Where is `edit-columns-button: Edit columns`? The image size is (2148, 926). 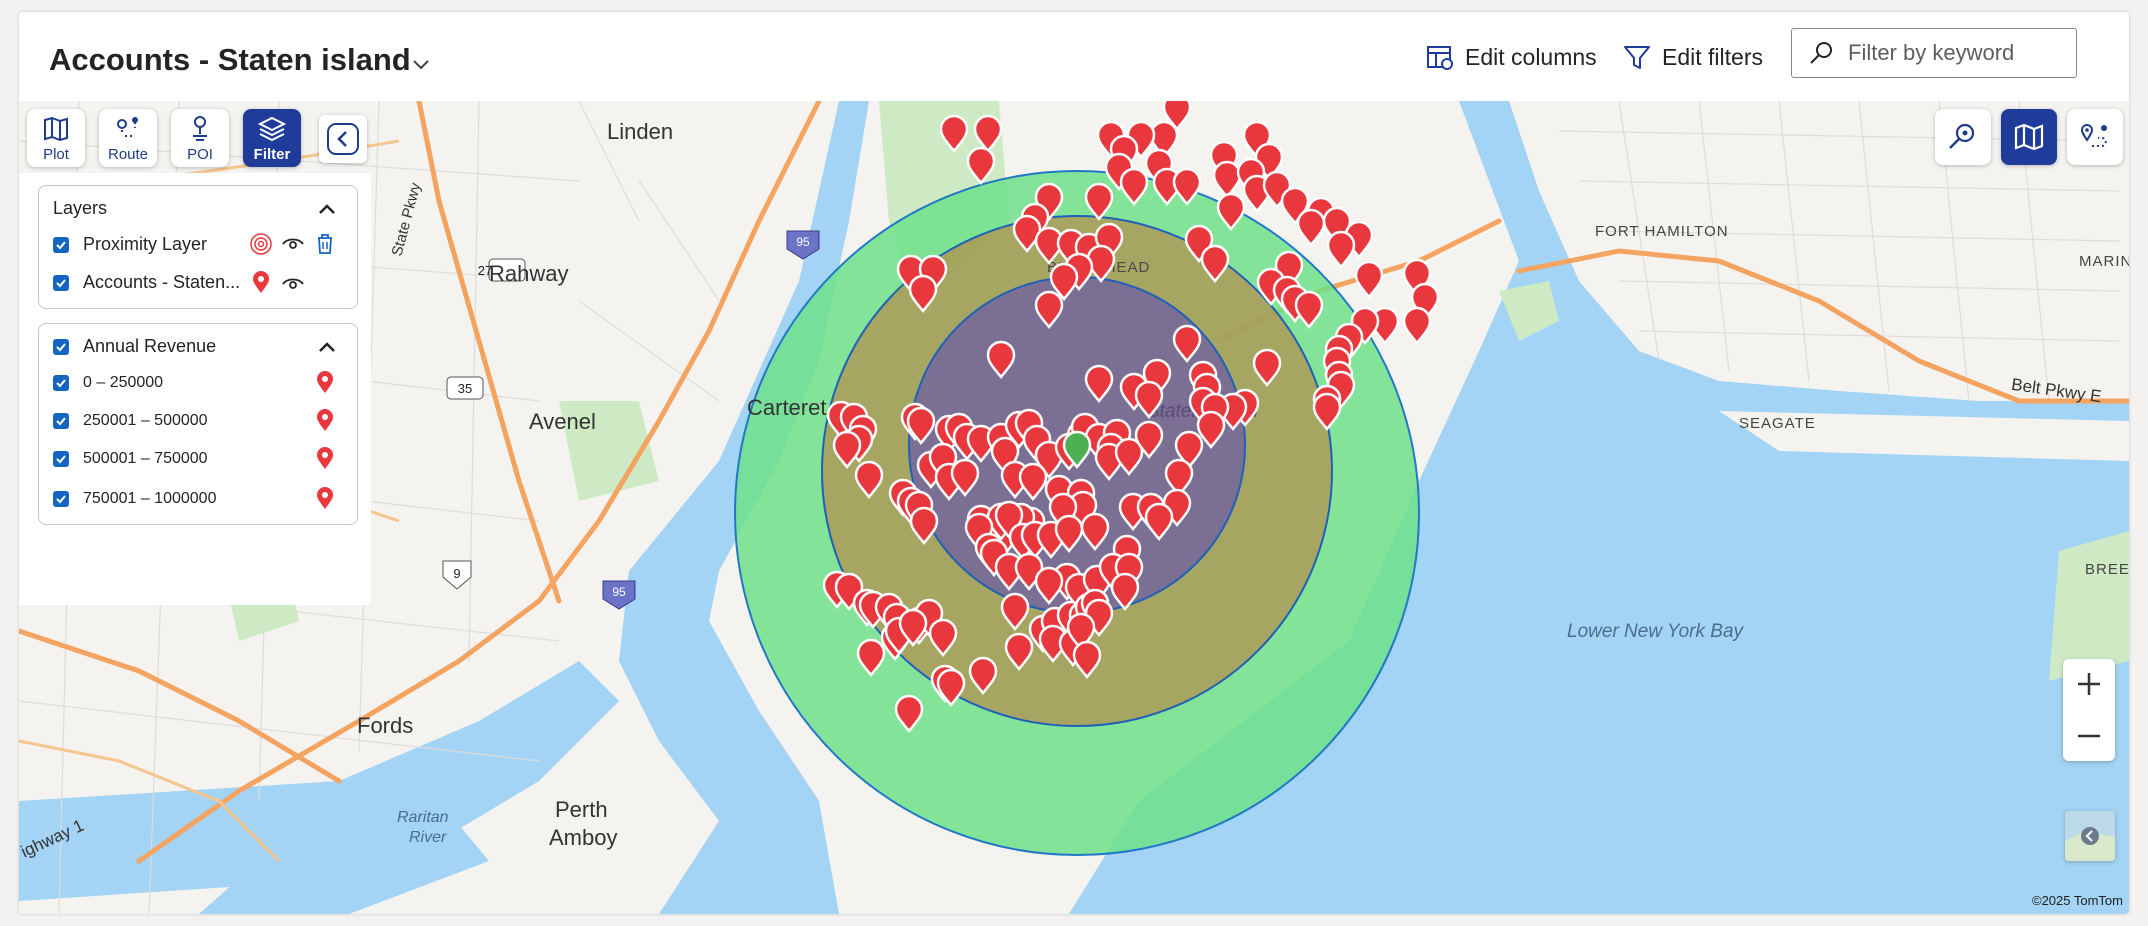
edit-columns-button: Edit columns is located at coordinates (1511, 57).